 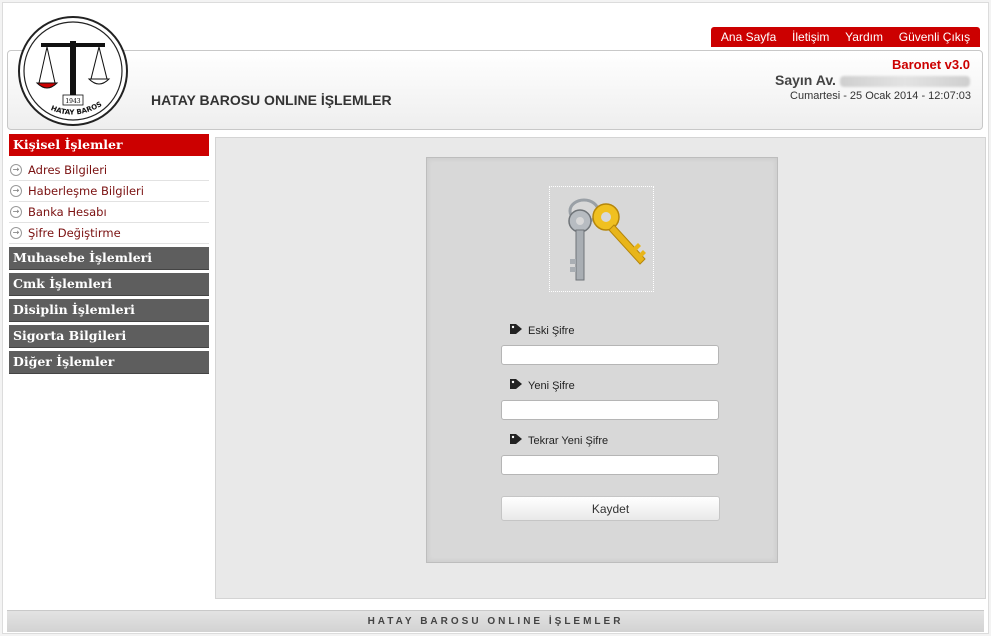 What do you see at coordinates (109, 212) in the screenshot?
I see `sidebar-item-bank-account: → Banka Hesabı` at bounding box center [109, 212].